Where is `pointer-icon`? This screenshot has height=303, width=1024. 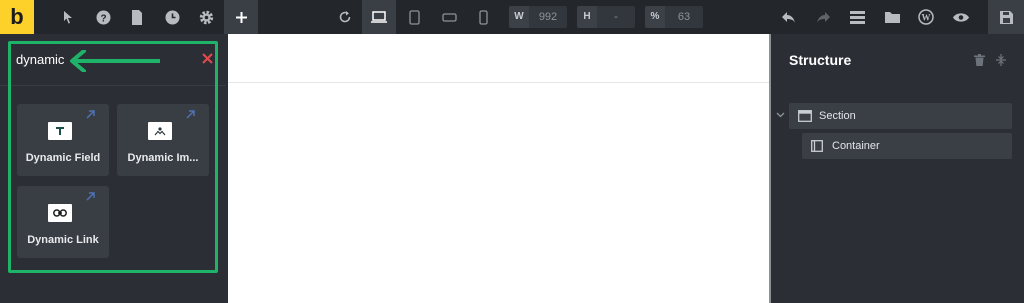 pointer-icon is located at coordinates (68, 17).